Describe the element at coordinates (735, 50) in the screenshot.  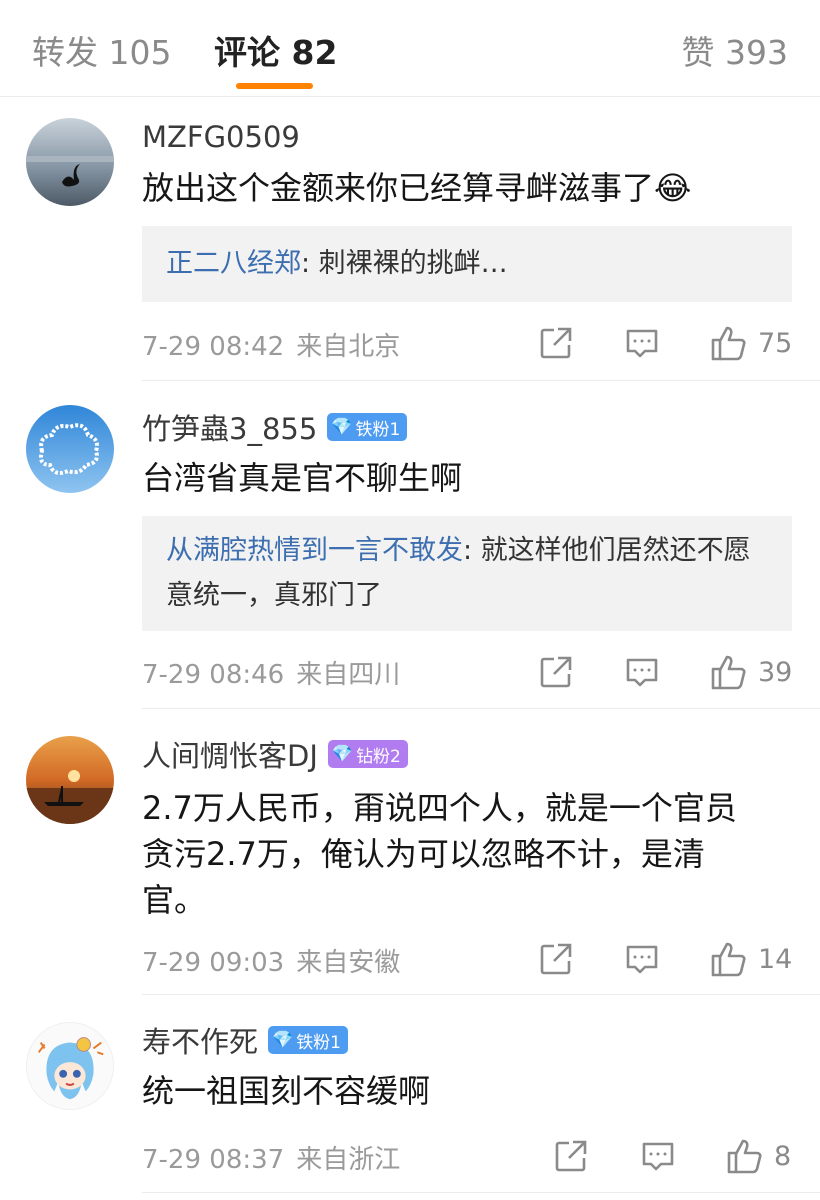
I see `tab-like: 赞 393` at that location.